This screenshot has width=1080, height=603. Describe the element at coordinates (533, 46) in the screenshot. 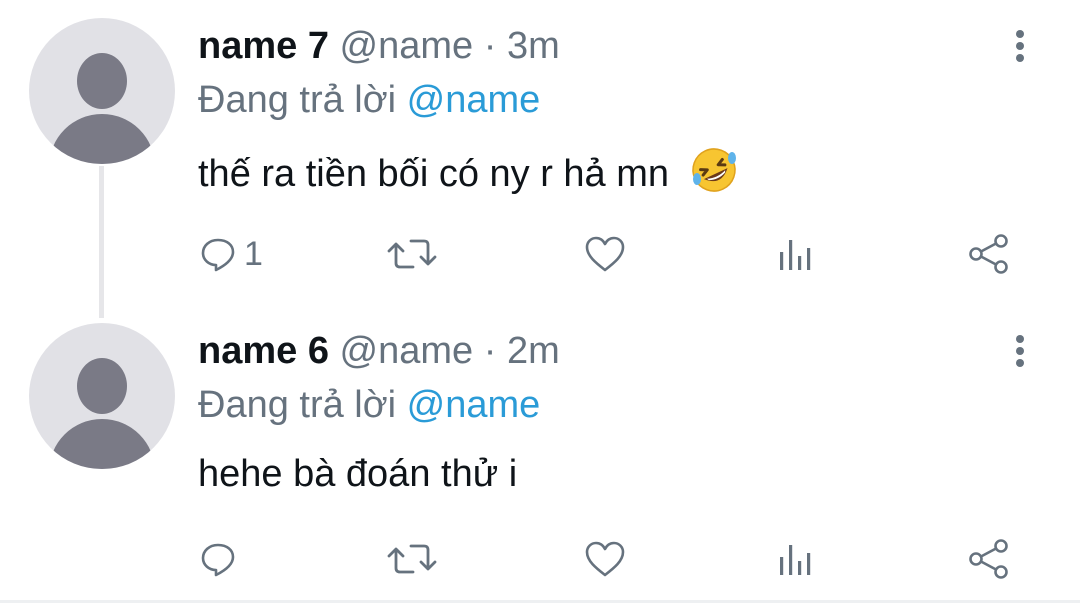

I see `timestamp: 3m` at that location.